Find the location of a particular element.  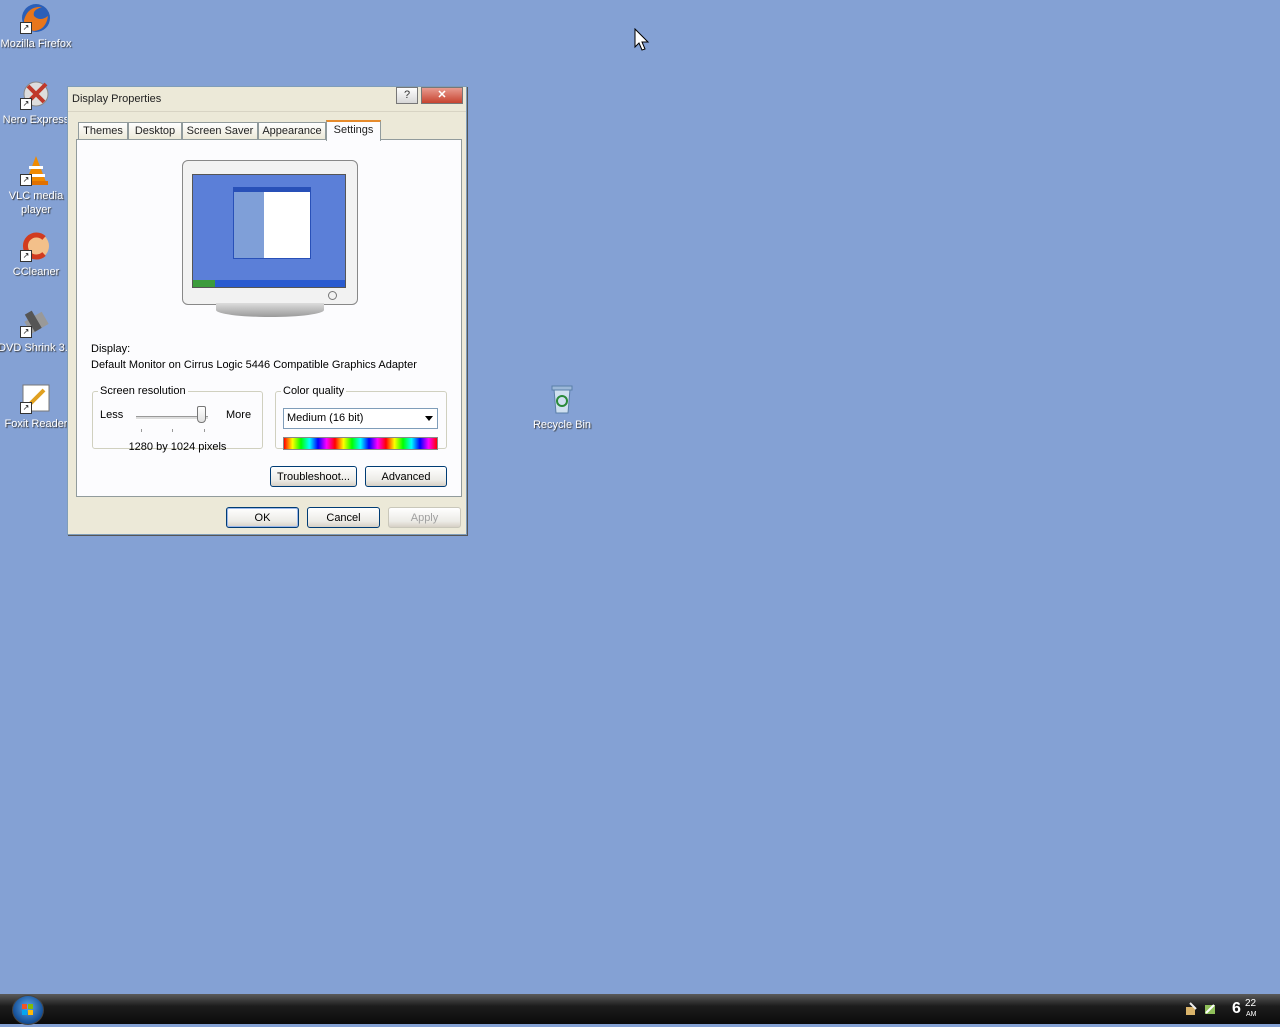

taskbar is located at coordinates (640, 1009).